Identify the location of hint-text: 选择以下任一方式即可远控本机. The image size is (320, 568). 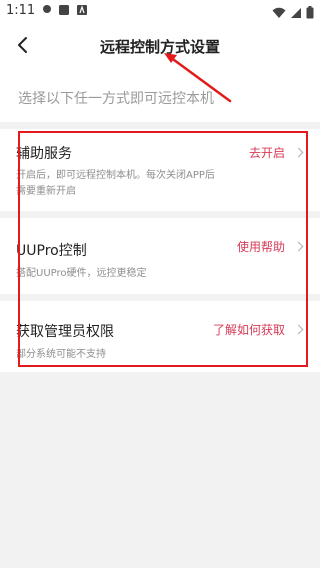
(116, 99).